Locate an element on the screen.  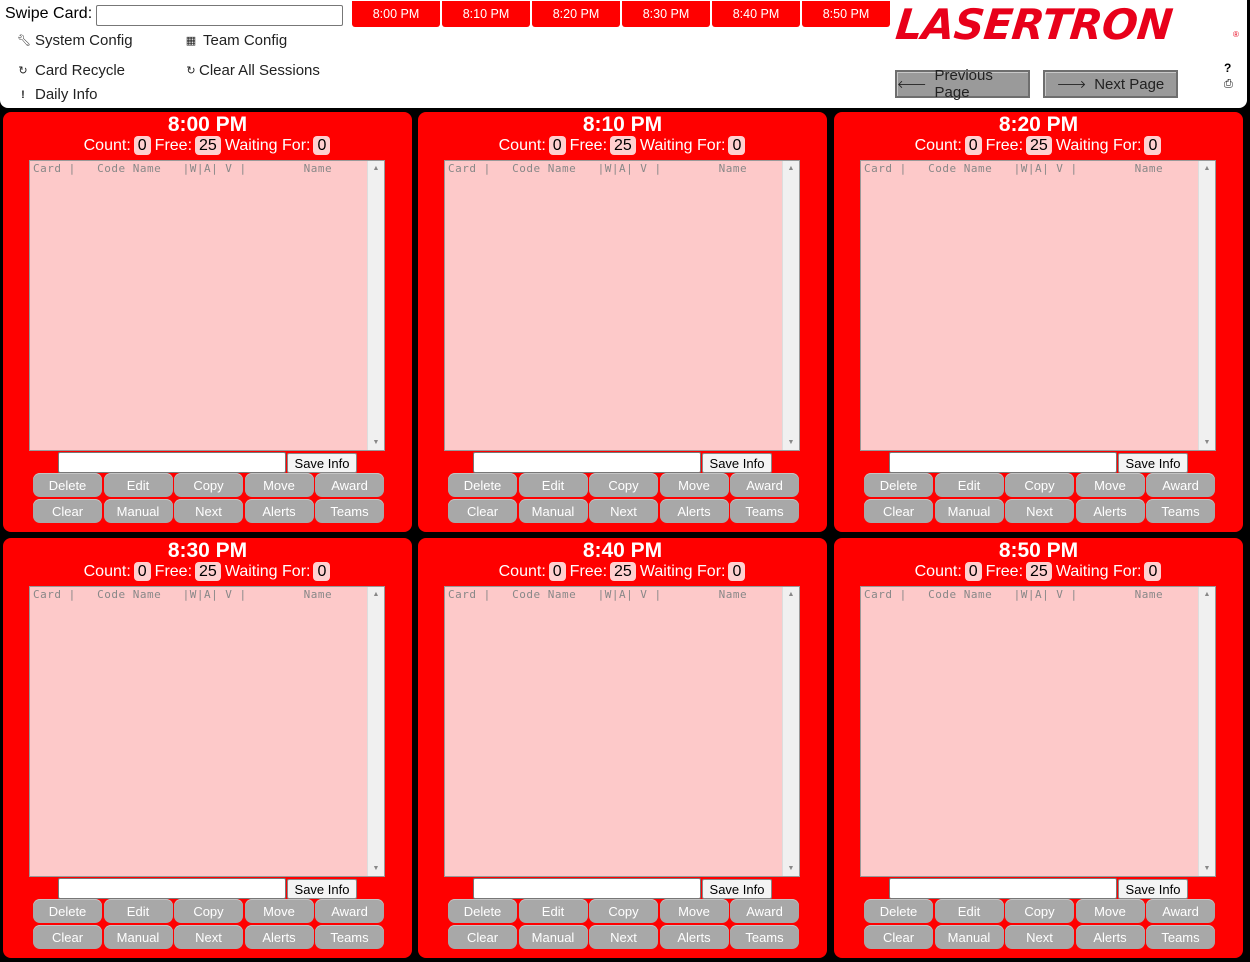
card-recycle-link: ↻ Card Recycle is located at coordinates (71, 70).